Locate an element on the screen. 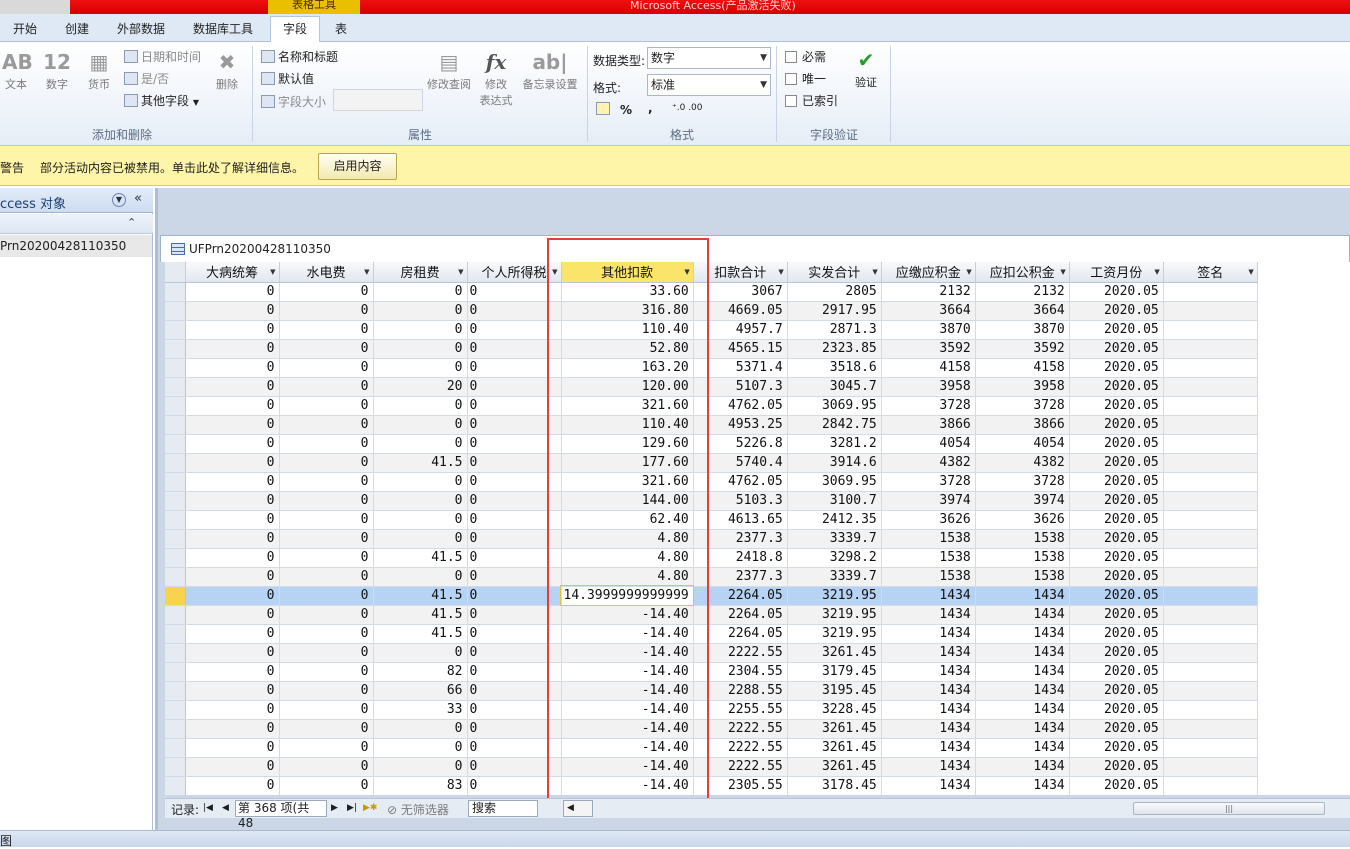  table-row: 0 0 83 0 -14.40 2305.55 3178.45 1434 1434 2020.05 is located at coordinates (711, 785).